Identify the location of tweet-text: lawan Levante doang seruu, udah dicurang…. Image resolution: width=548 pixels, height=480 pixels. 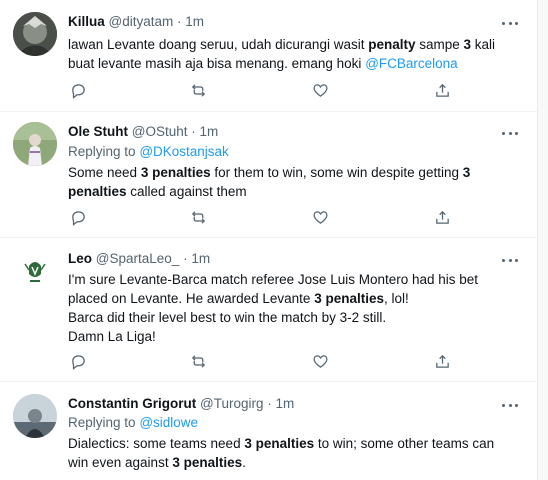
(218, 44).